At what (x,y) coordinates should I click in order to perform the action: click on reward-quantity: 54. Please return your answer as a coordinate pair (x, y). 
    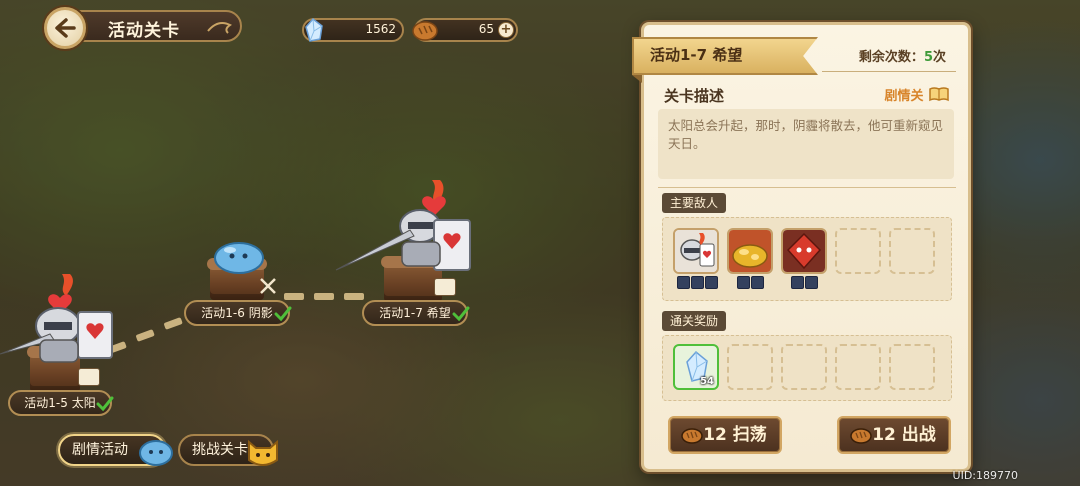
    Looking at the image, I should click on (707, 381).